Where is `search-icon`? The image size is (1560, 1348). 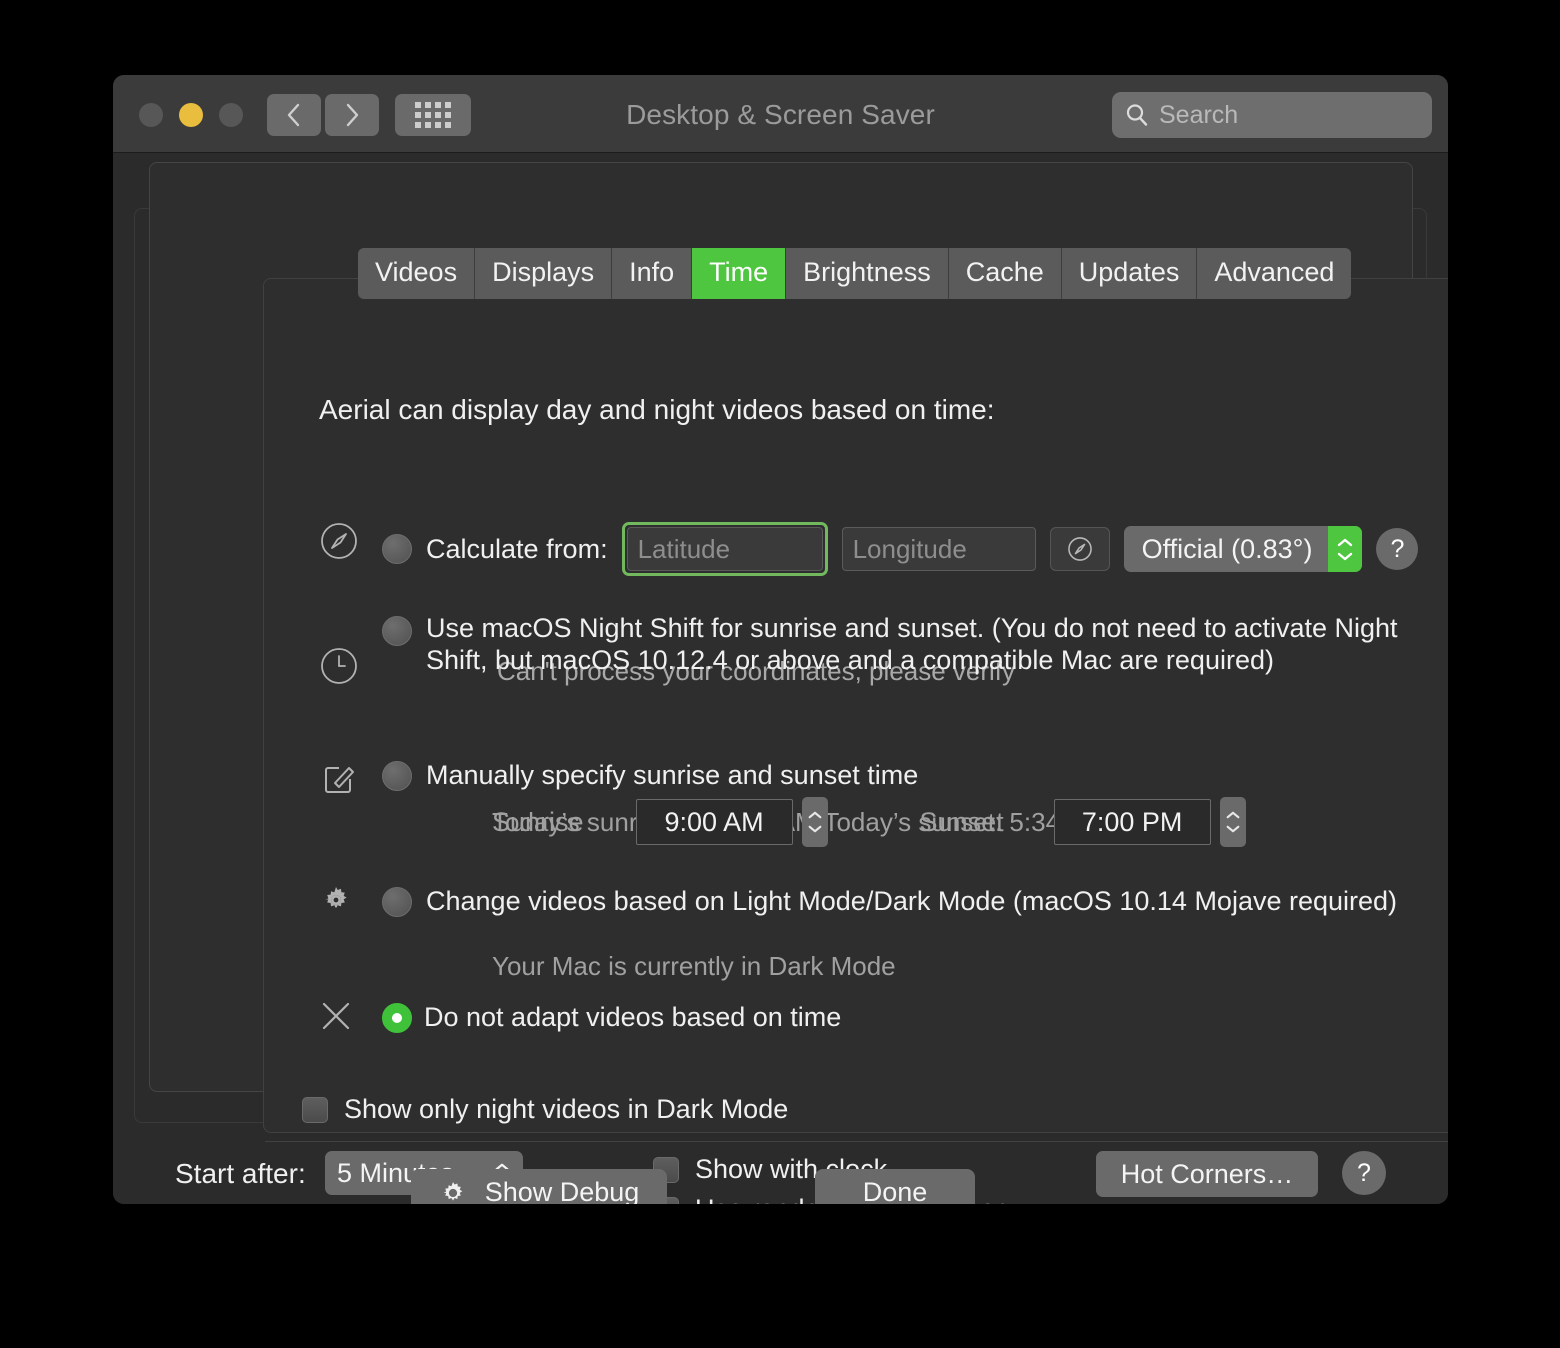
search-icon is located at coordinates (1137, 115).